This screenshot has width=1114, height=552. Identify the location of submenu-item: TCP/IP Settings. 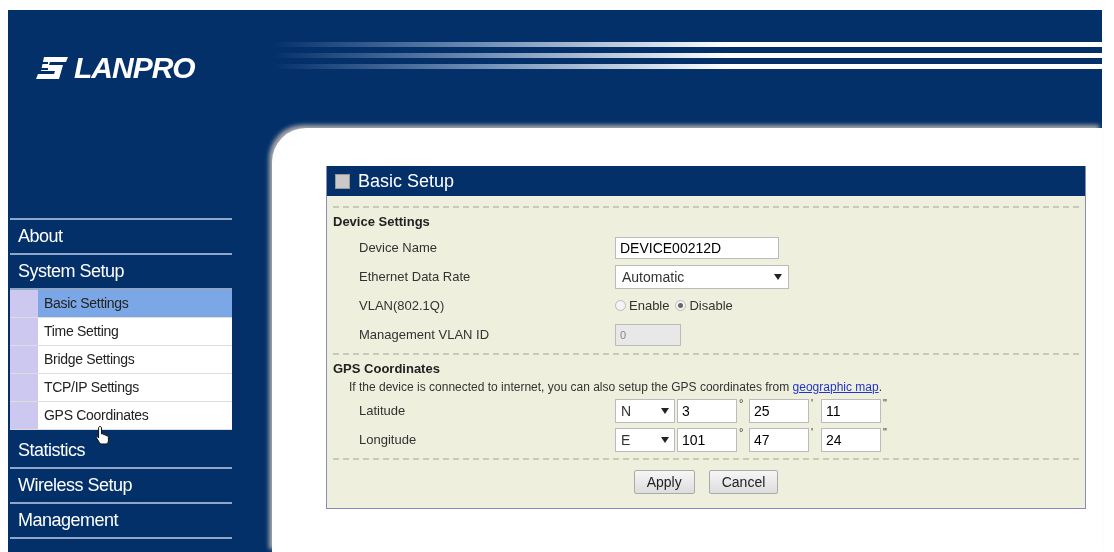
(135, 387).